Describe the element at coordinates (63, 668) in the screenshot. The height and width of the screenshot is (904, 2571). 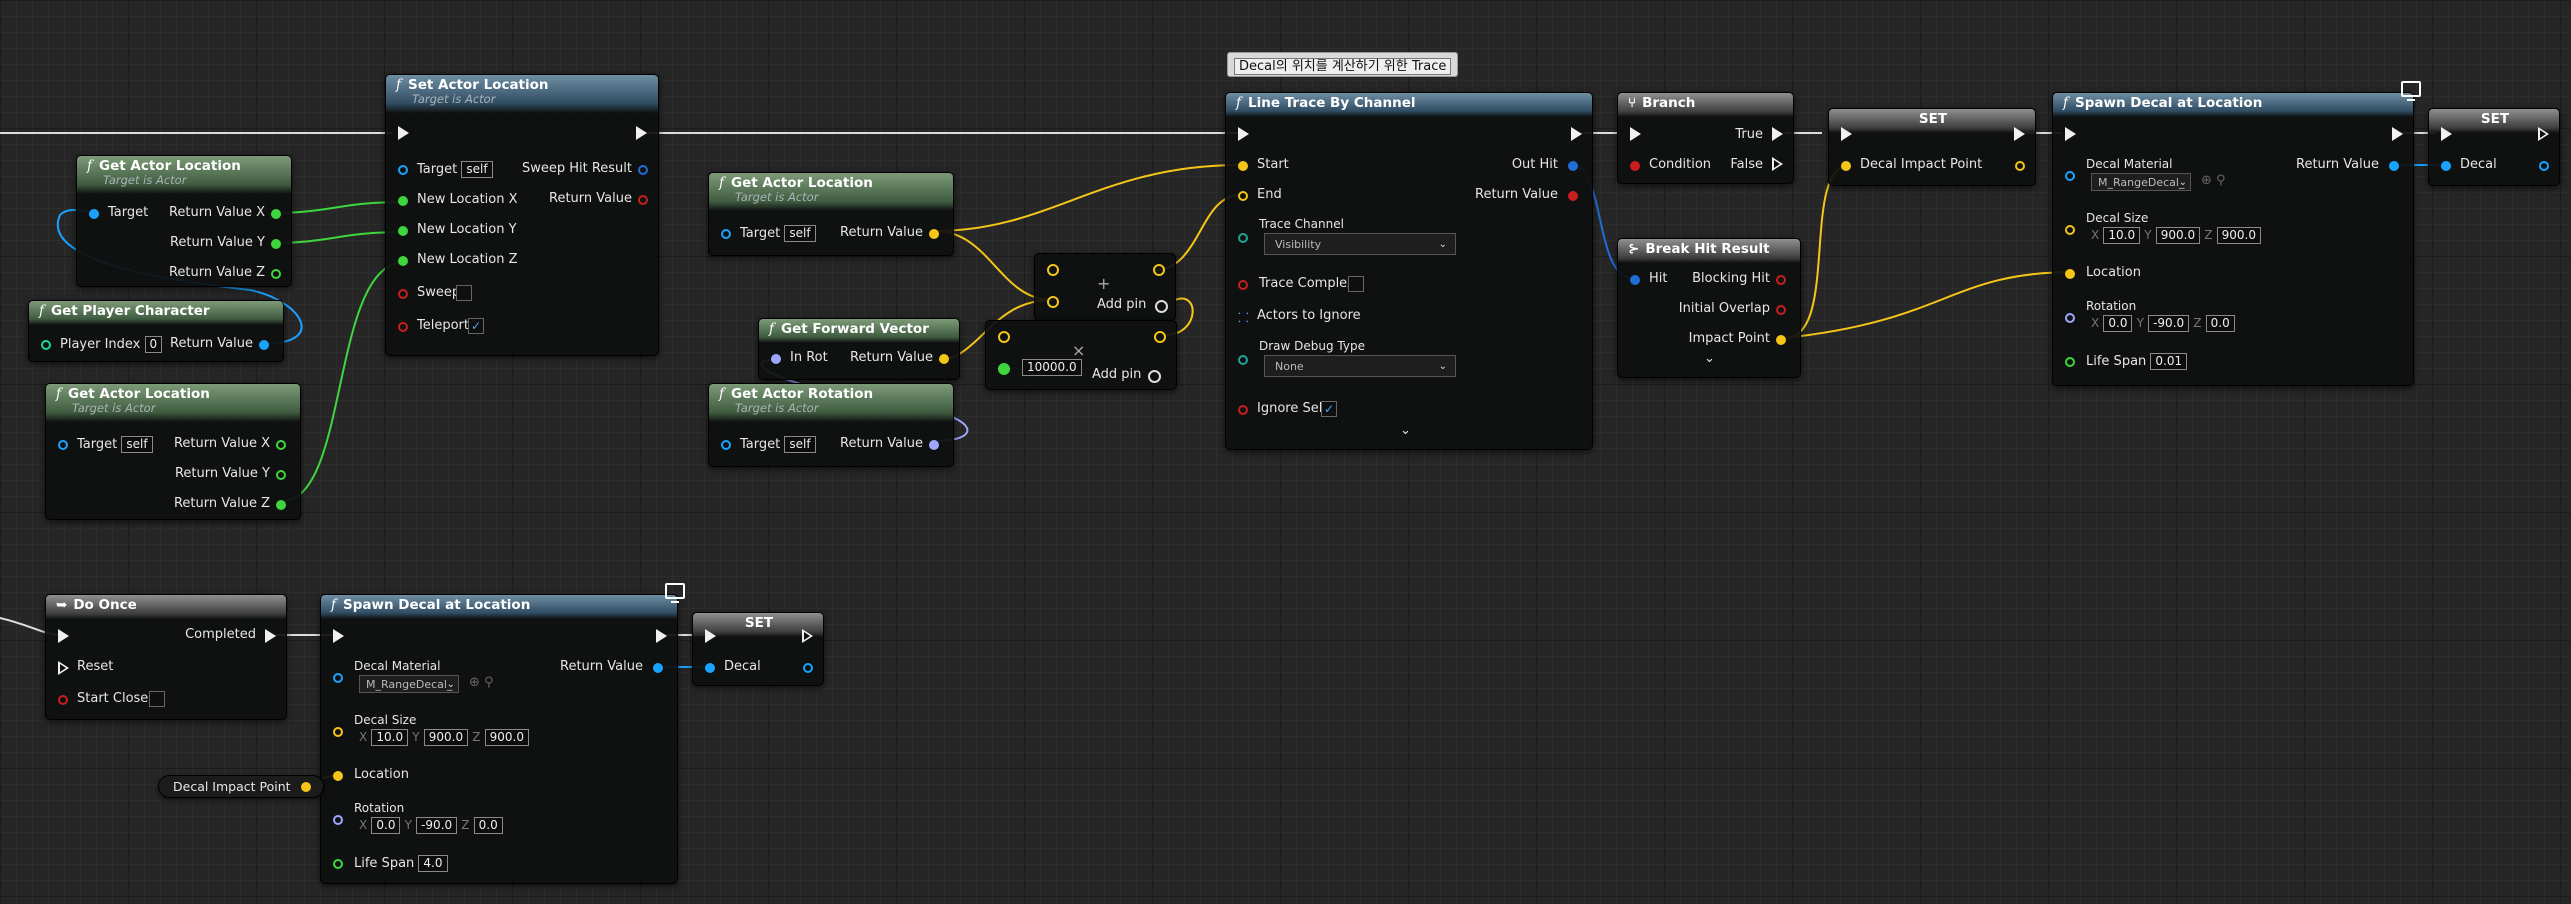
I see `reset-exec-pin` at that location.